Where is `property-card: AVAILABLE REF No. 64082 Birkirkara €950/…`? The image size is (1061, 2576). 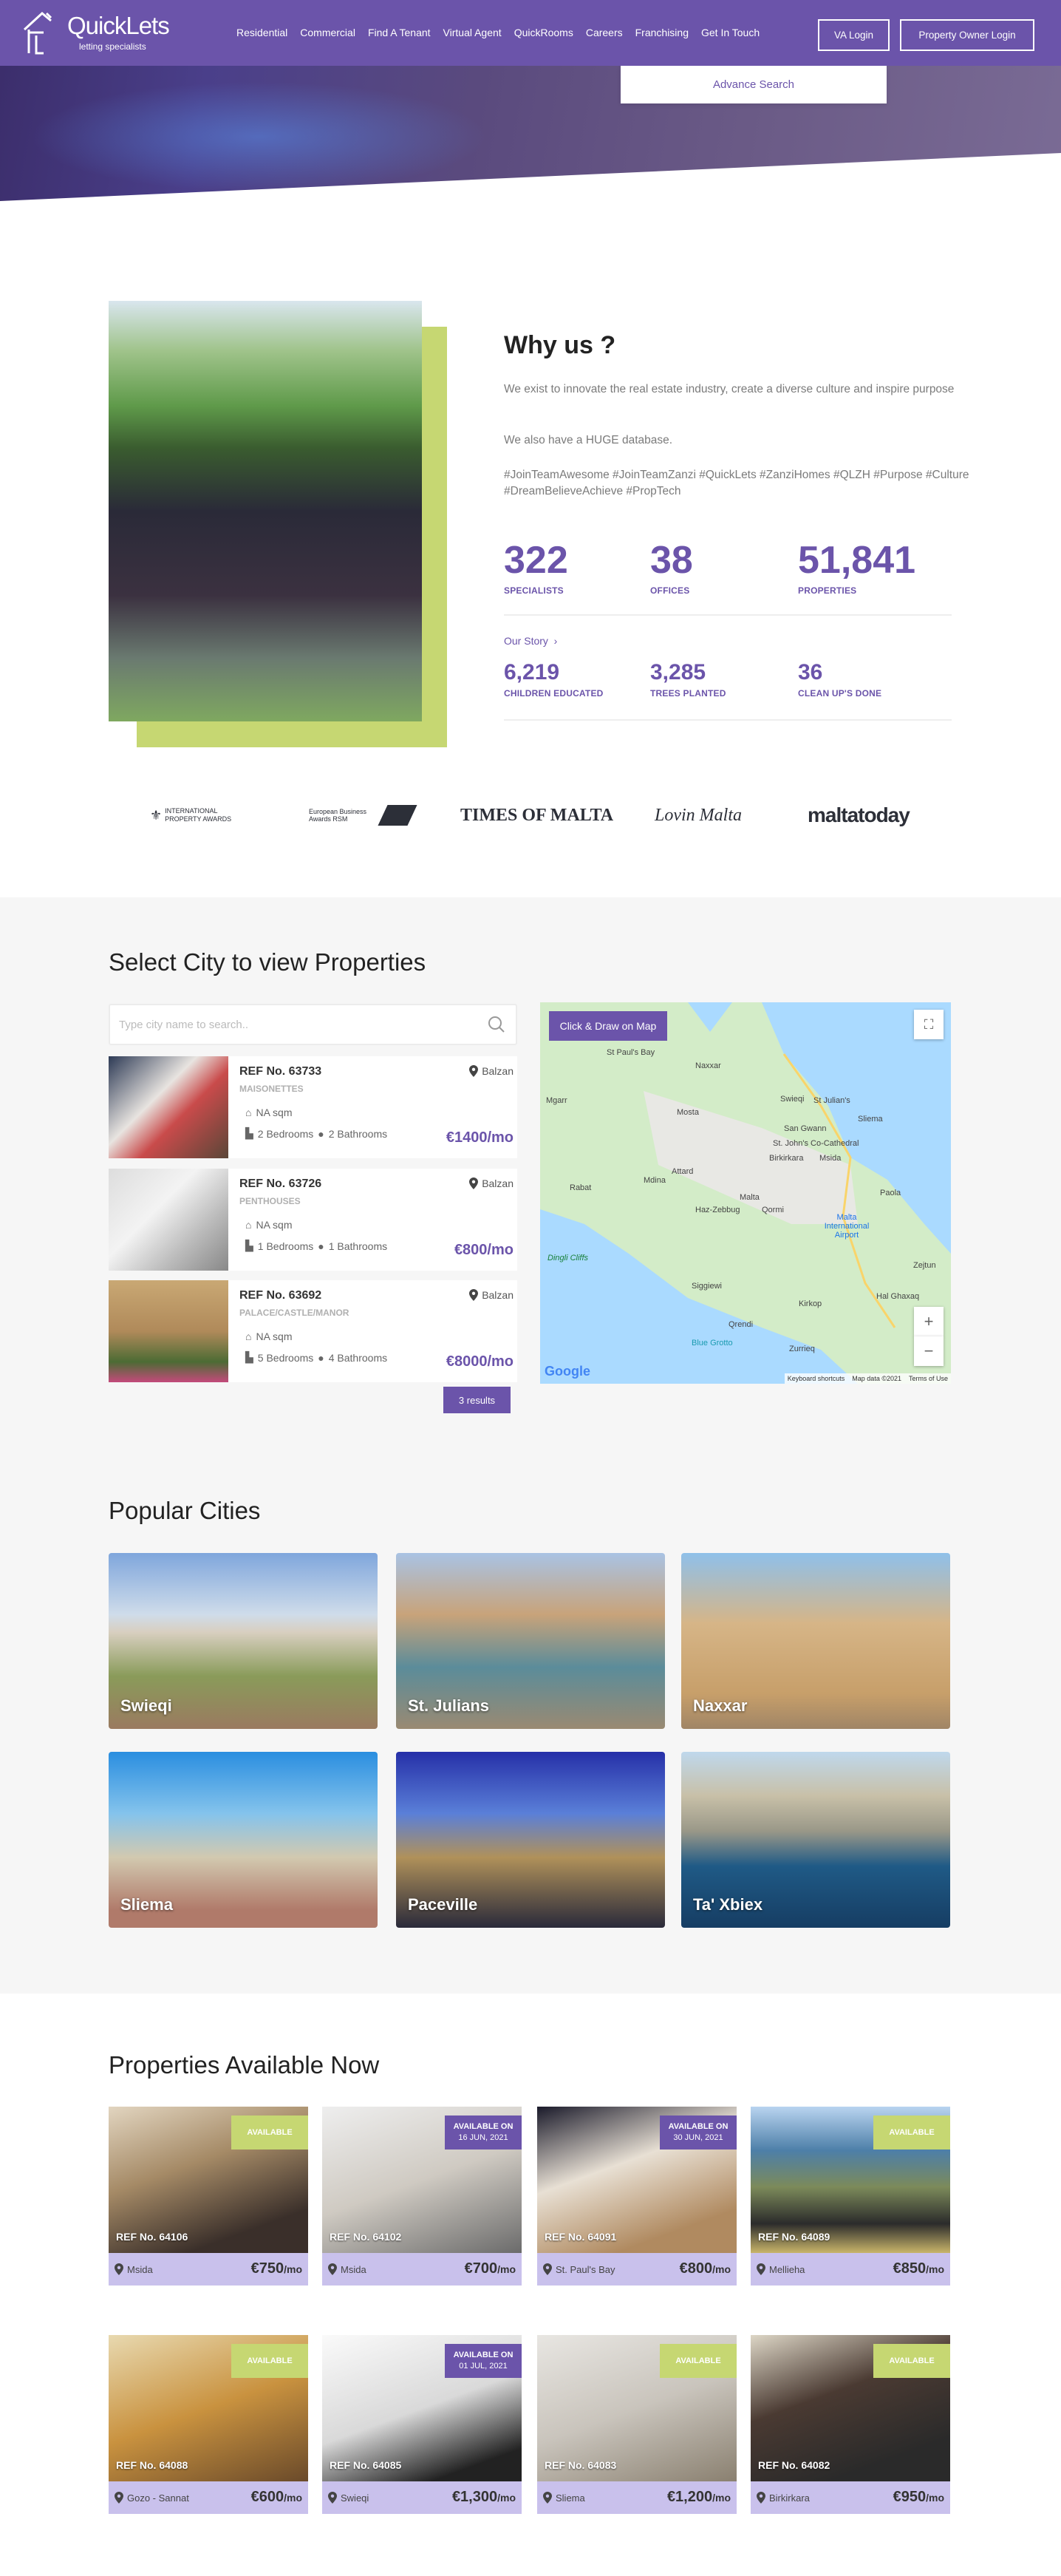
property-card: AVAILABLE REF No. 64082 Birkirkara €950/… is located at coordinates (850, 2424).